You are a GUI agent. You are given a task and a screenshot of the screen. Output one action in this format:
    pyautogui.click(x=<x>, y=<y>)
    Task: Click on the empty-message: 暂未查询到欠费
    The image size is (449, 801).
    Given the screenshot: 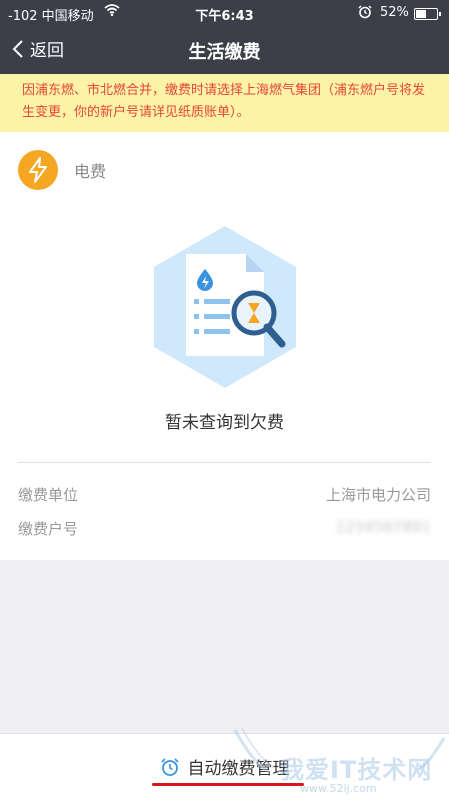 What is the action you would take?
    pyautogui.click(x=224, y=423)
    